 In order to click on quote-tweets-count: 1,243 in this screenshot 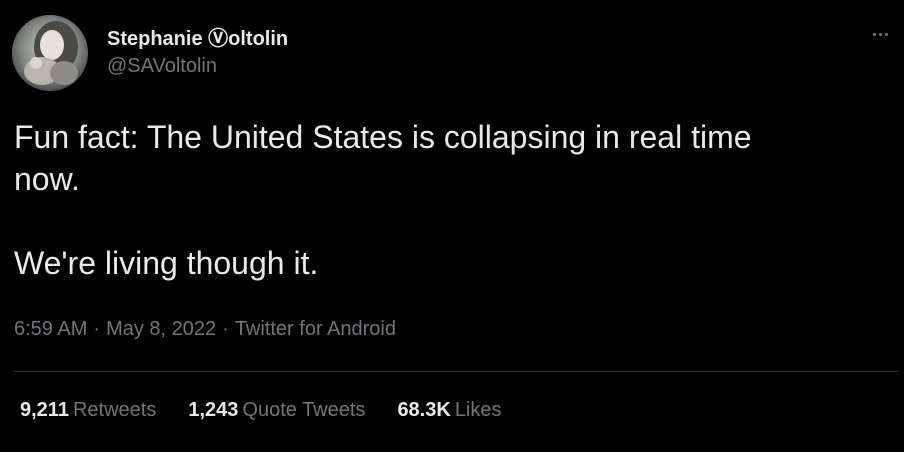, I will do `click(213, 410)`.